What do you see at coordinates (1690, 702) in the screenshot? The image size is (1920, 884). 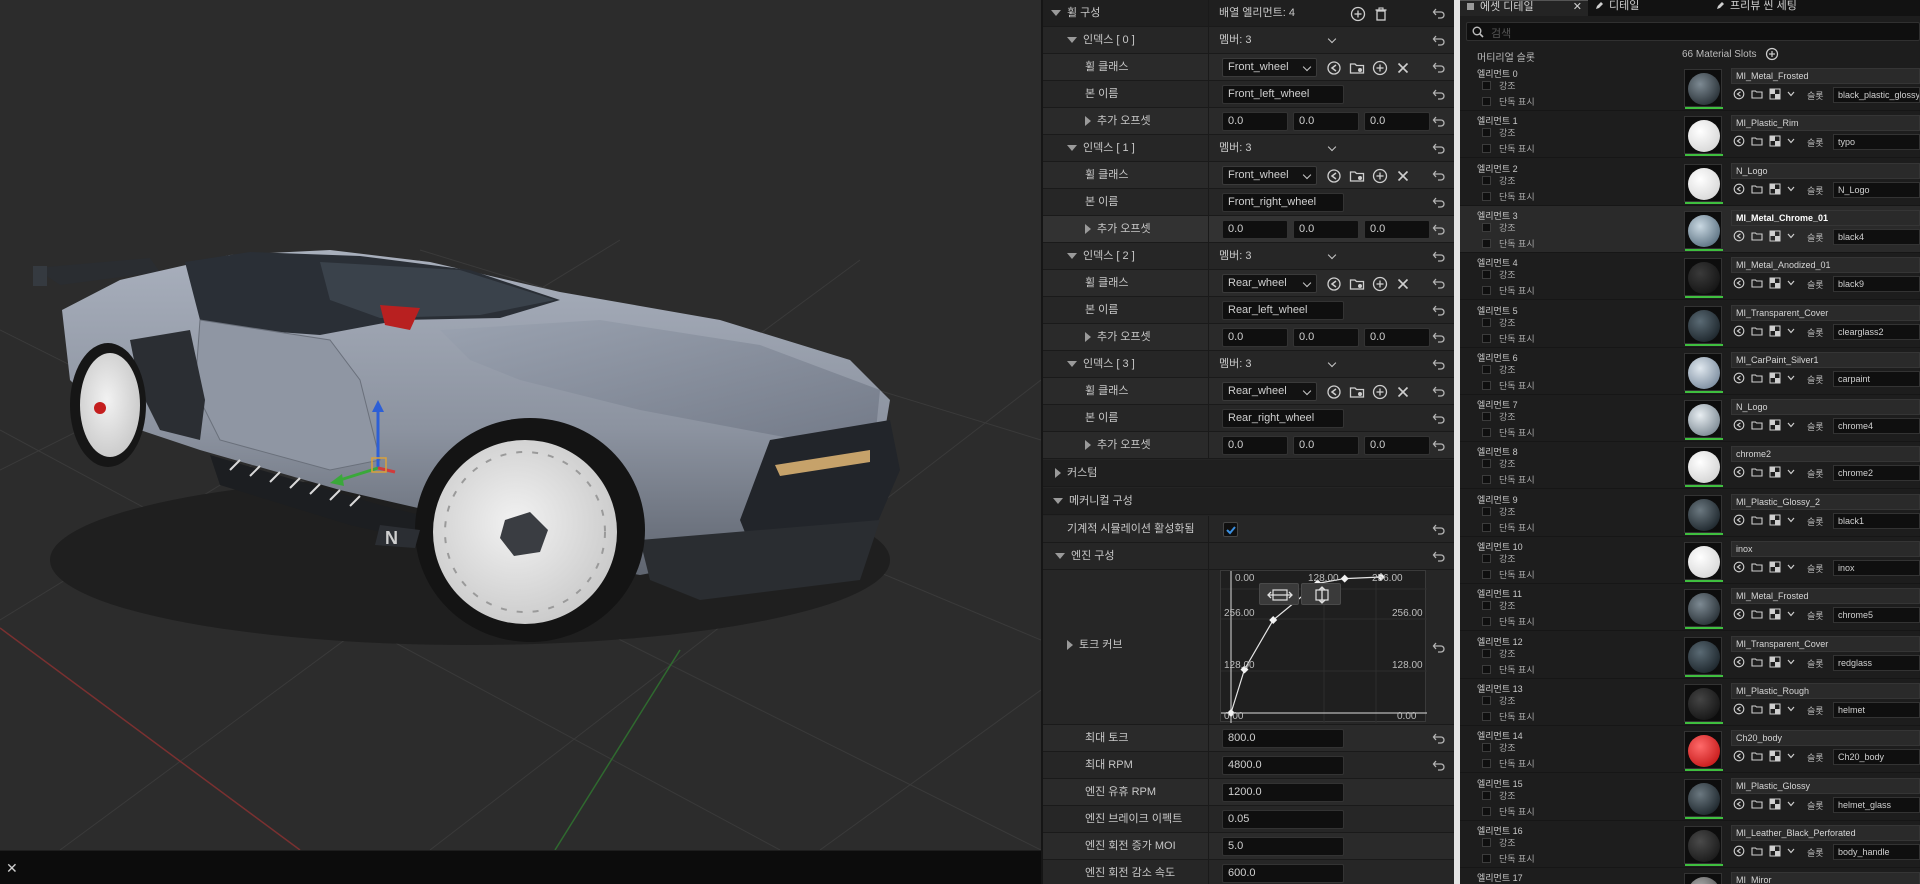 I see `material-slot-row: 엘리먼트 13 강조 단독 표시 MI_Plastic_Rough 슬롯 helmet` at bounding box center [1690, 702].